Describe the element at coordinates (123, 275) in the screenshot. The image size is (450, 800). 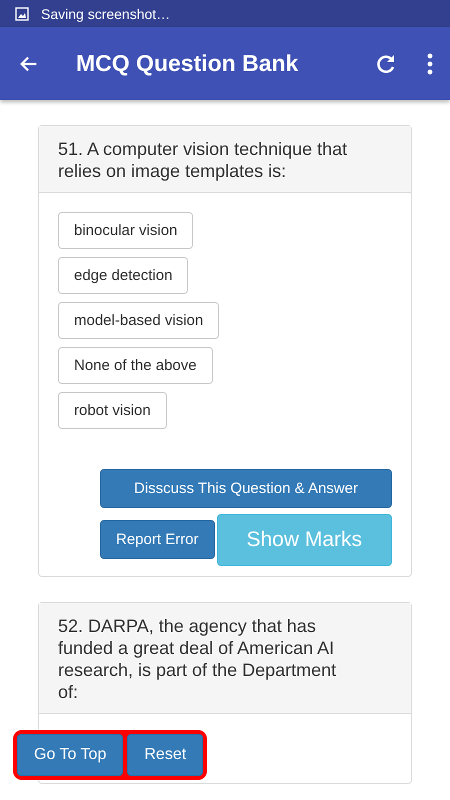
I see `answer-option: edge detection` at that location.